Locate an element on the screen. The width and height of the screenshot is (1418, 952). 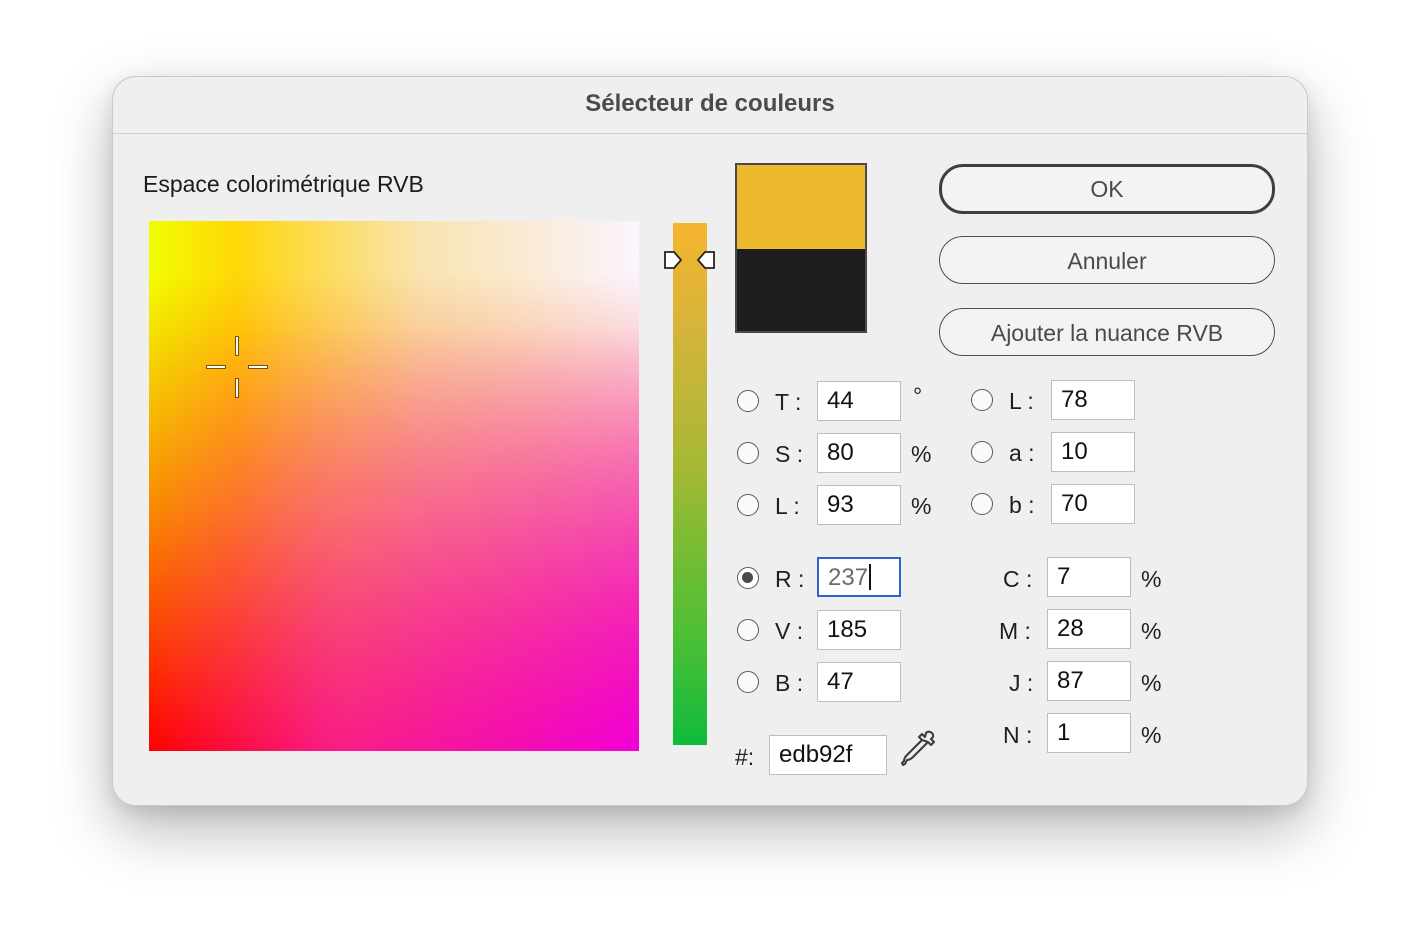
radio-hue is located at coordinates (748, 401).